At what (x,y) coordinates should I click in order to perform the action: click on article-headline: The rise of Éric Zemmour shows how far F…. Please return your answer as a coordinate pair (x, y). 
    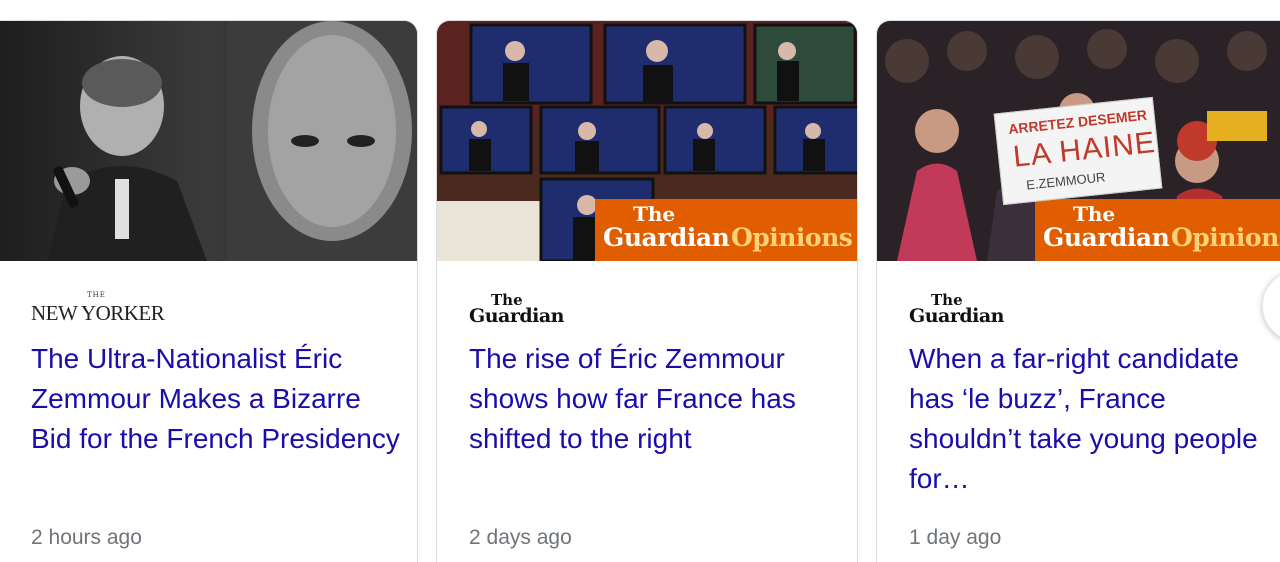
    Looking at the image, I should click on (649, 399).